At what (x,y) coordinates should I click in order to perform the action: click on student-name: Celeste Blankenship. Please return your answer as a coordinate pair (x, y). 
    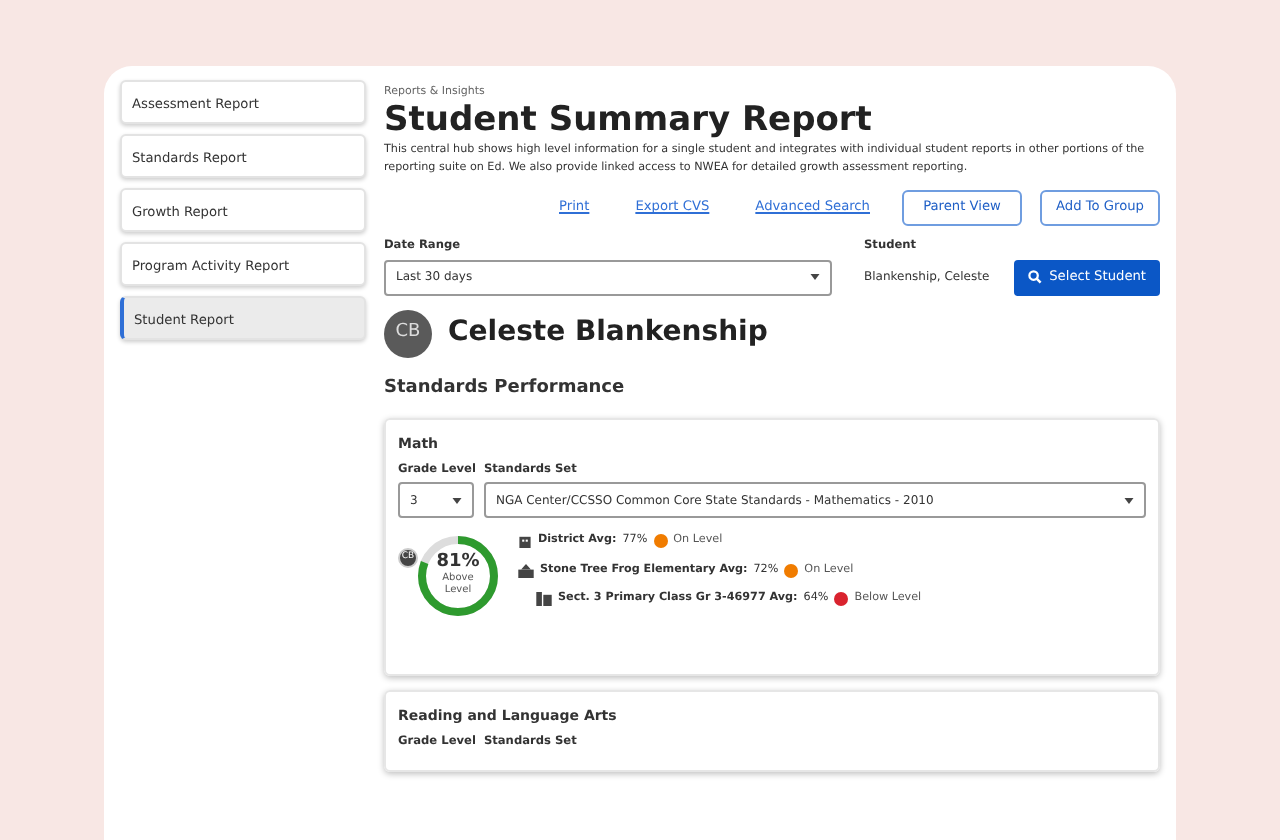
    Looking at the image, I should click on (608, 333).